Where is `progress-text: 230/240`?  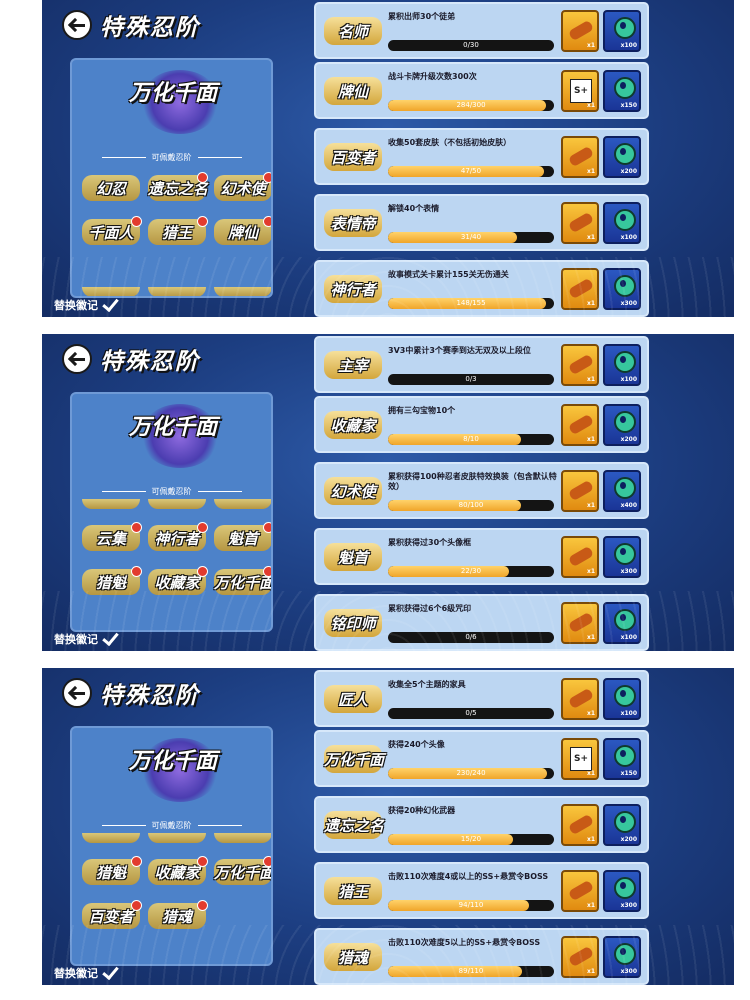 progress-text: 230/240 is located at coordinates (471, 773).